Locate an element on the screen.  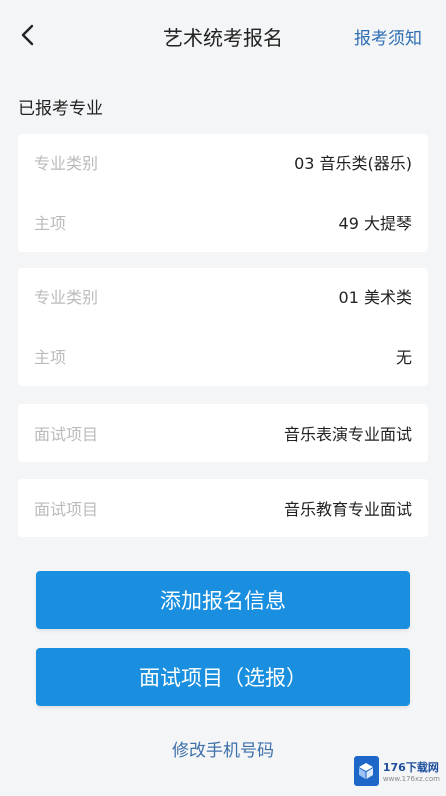
major-card-2: 专业类别 01 美术类 主项 无 is located at coordinates (223, 327).